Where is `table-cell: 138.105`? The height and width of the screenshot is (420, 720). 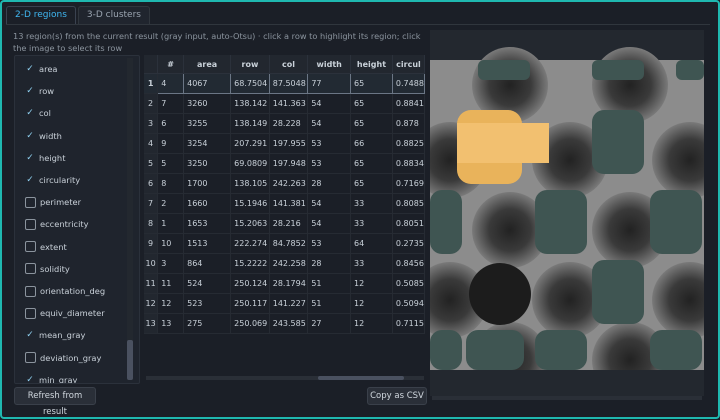
table-cell: 138.105 is located at coordinates (250, 183).